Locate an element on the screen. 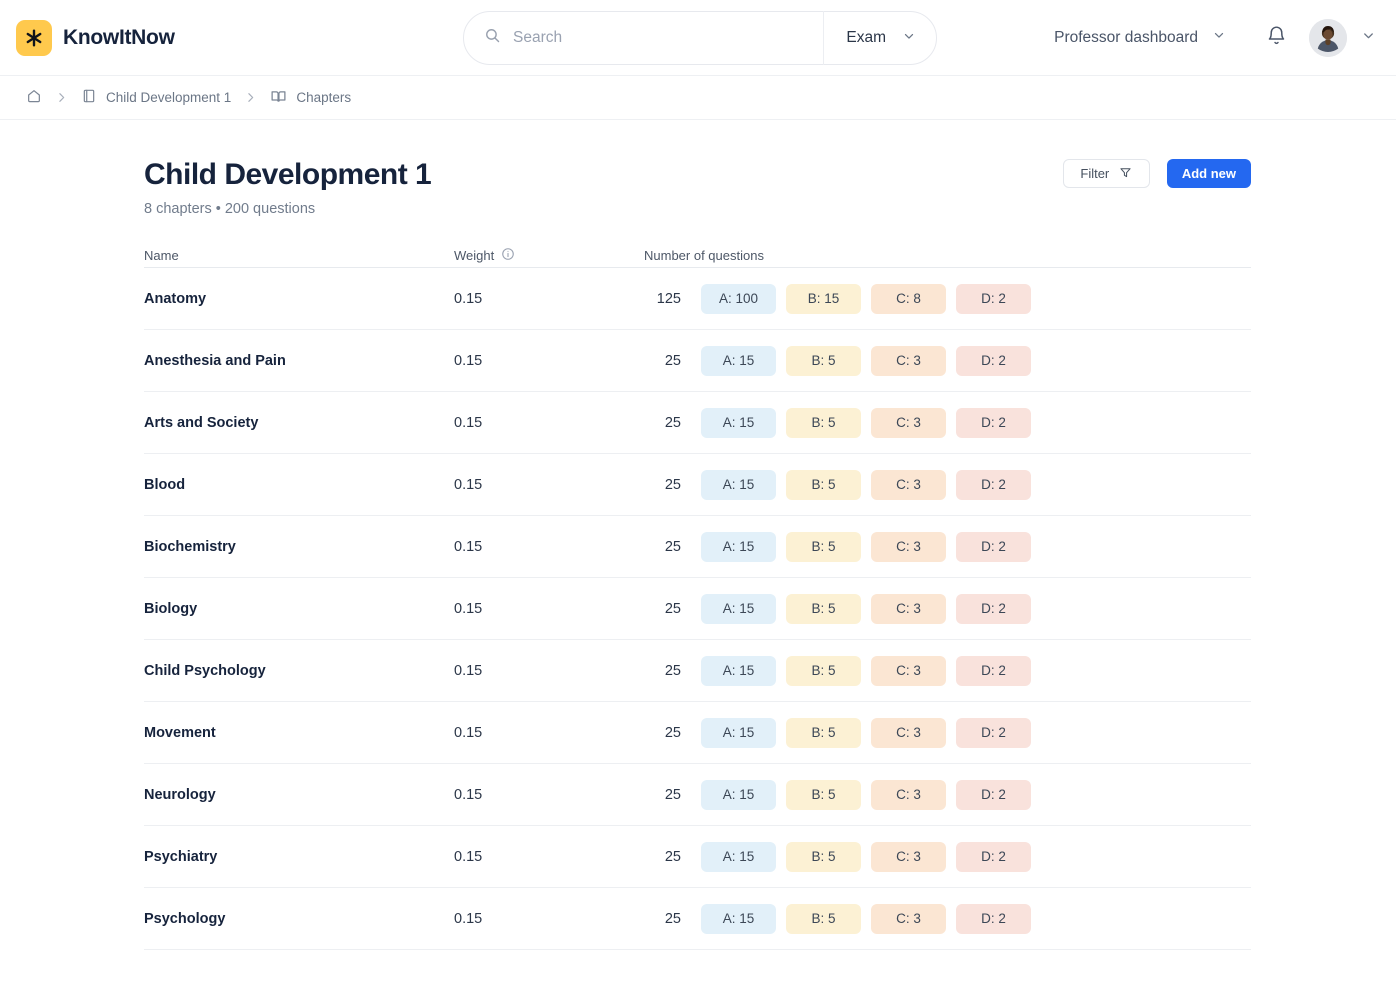  cell-chapter-name: Anesthesia and Pain is located at coordinates (215, 360).